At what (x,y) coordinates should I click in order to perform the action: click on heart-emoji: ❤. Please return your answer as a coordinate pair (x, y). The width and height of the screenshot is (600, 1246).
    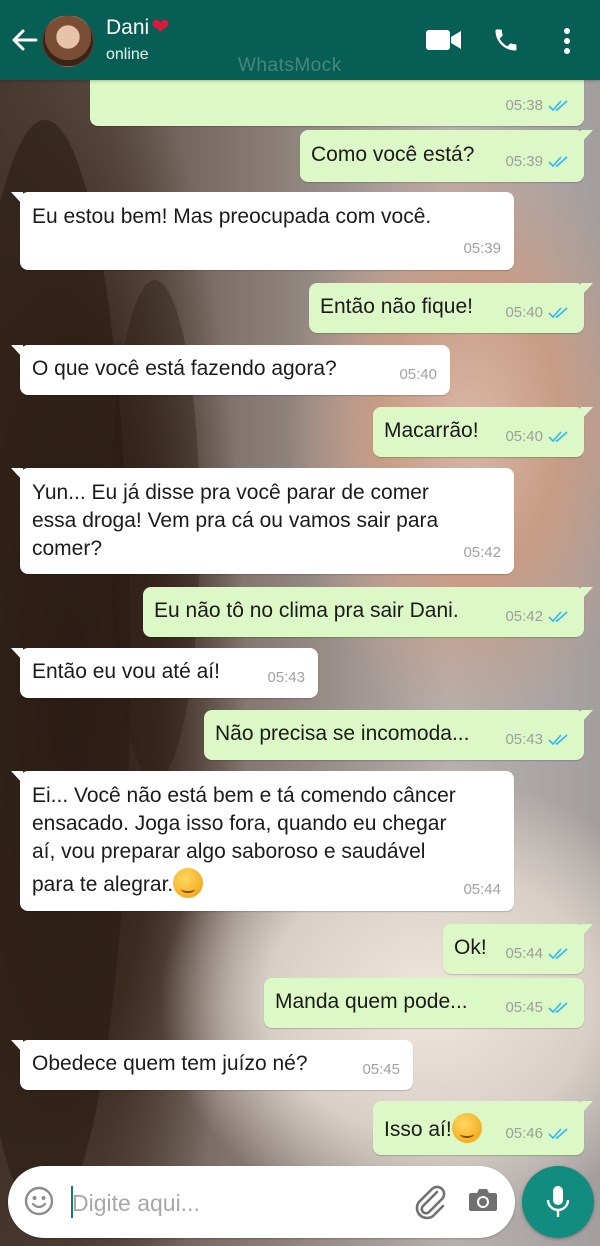
    Looking at the image, I should click on (160, 26).